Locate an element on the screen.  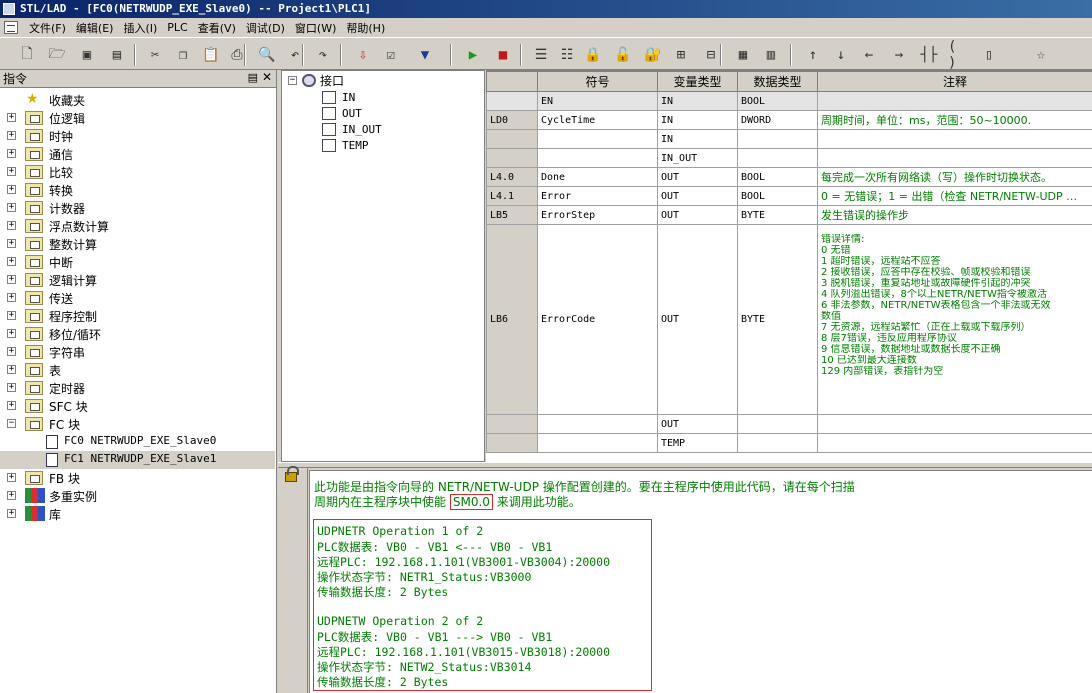
coil-icon: ( ) is located at coordinates (959, 55).